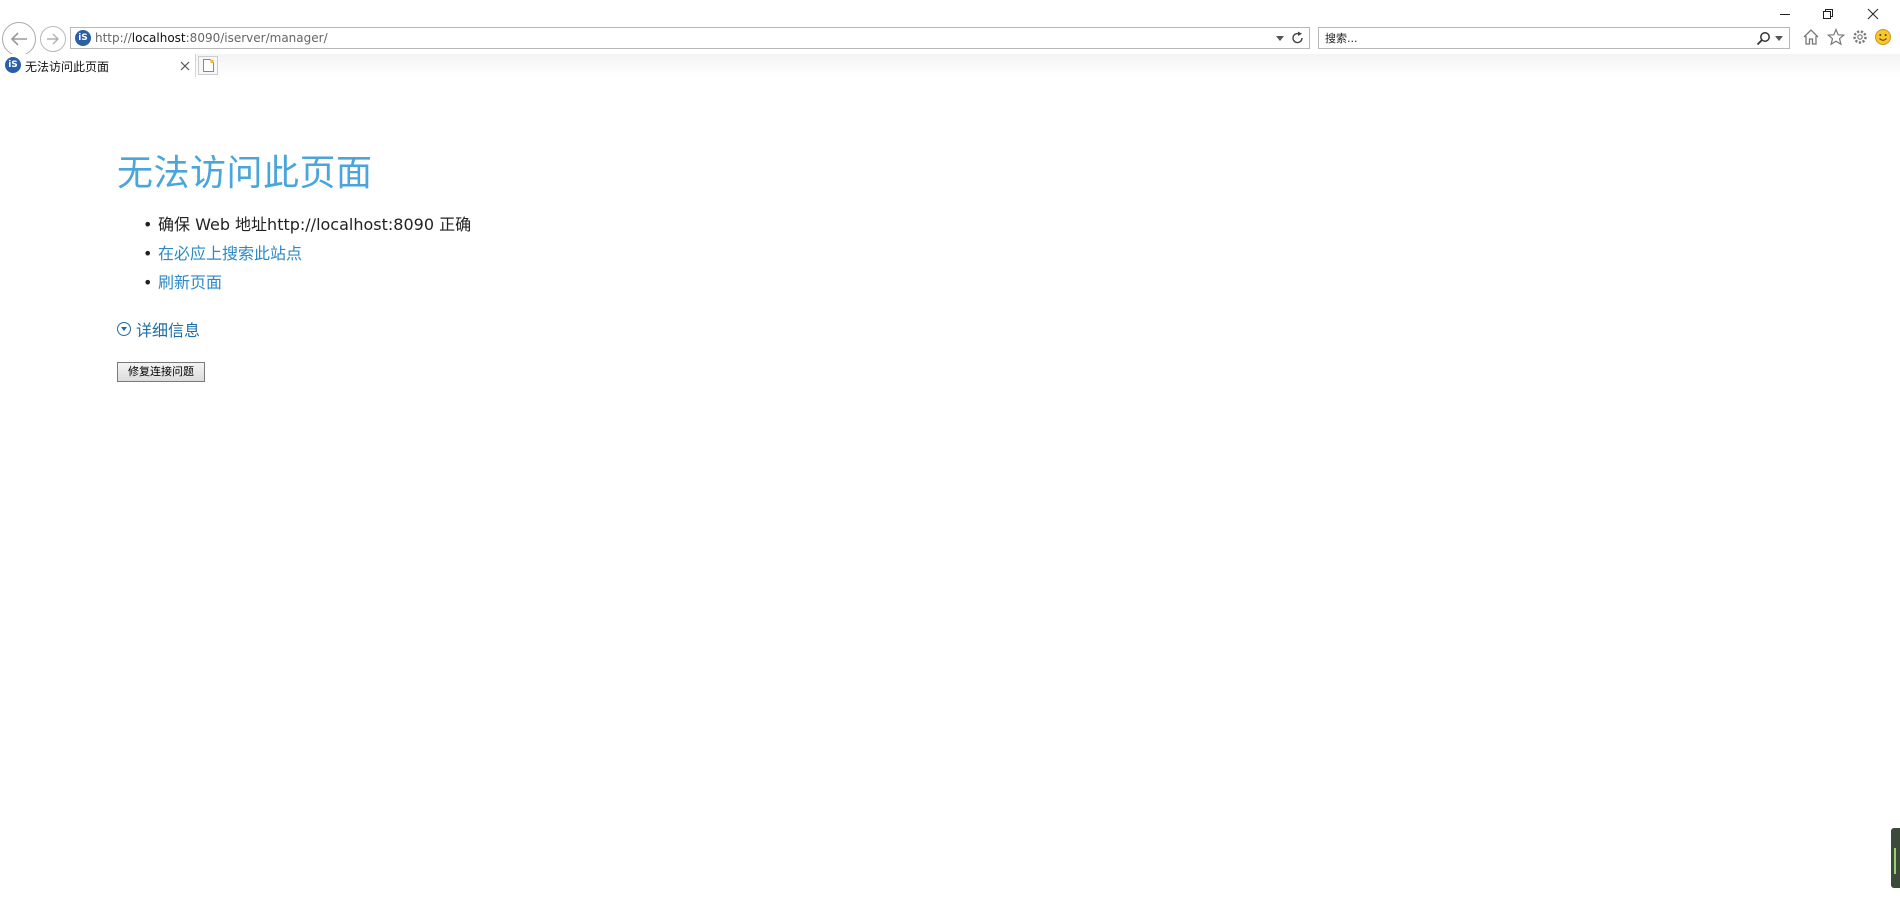 This screenshot has width=1900, height=919. What do you see at coordinates (124, 329) in the screenshot?
I see `chevron-down-icon` at bounding box center [124, 329].